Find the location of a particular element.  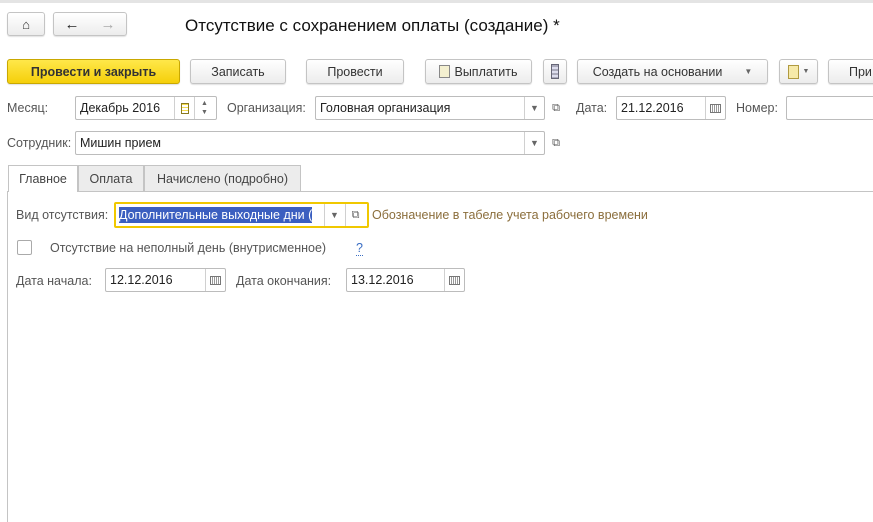

start-date-label: Дата начала: is located at coordinates (54, 281).